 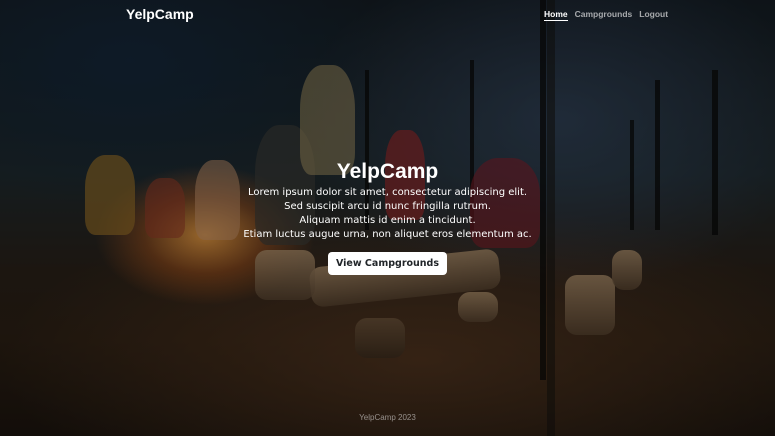 I want to click on nav-link-campgrounds: Campgrounds, so click(x=604, y=15).